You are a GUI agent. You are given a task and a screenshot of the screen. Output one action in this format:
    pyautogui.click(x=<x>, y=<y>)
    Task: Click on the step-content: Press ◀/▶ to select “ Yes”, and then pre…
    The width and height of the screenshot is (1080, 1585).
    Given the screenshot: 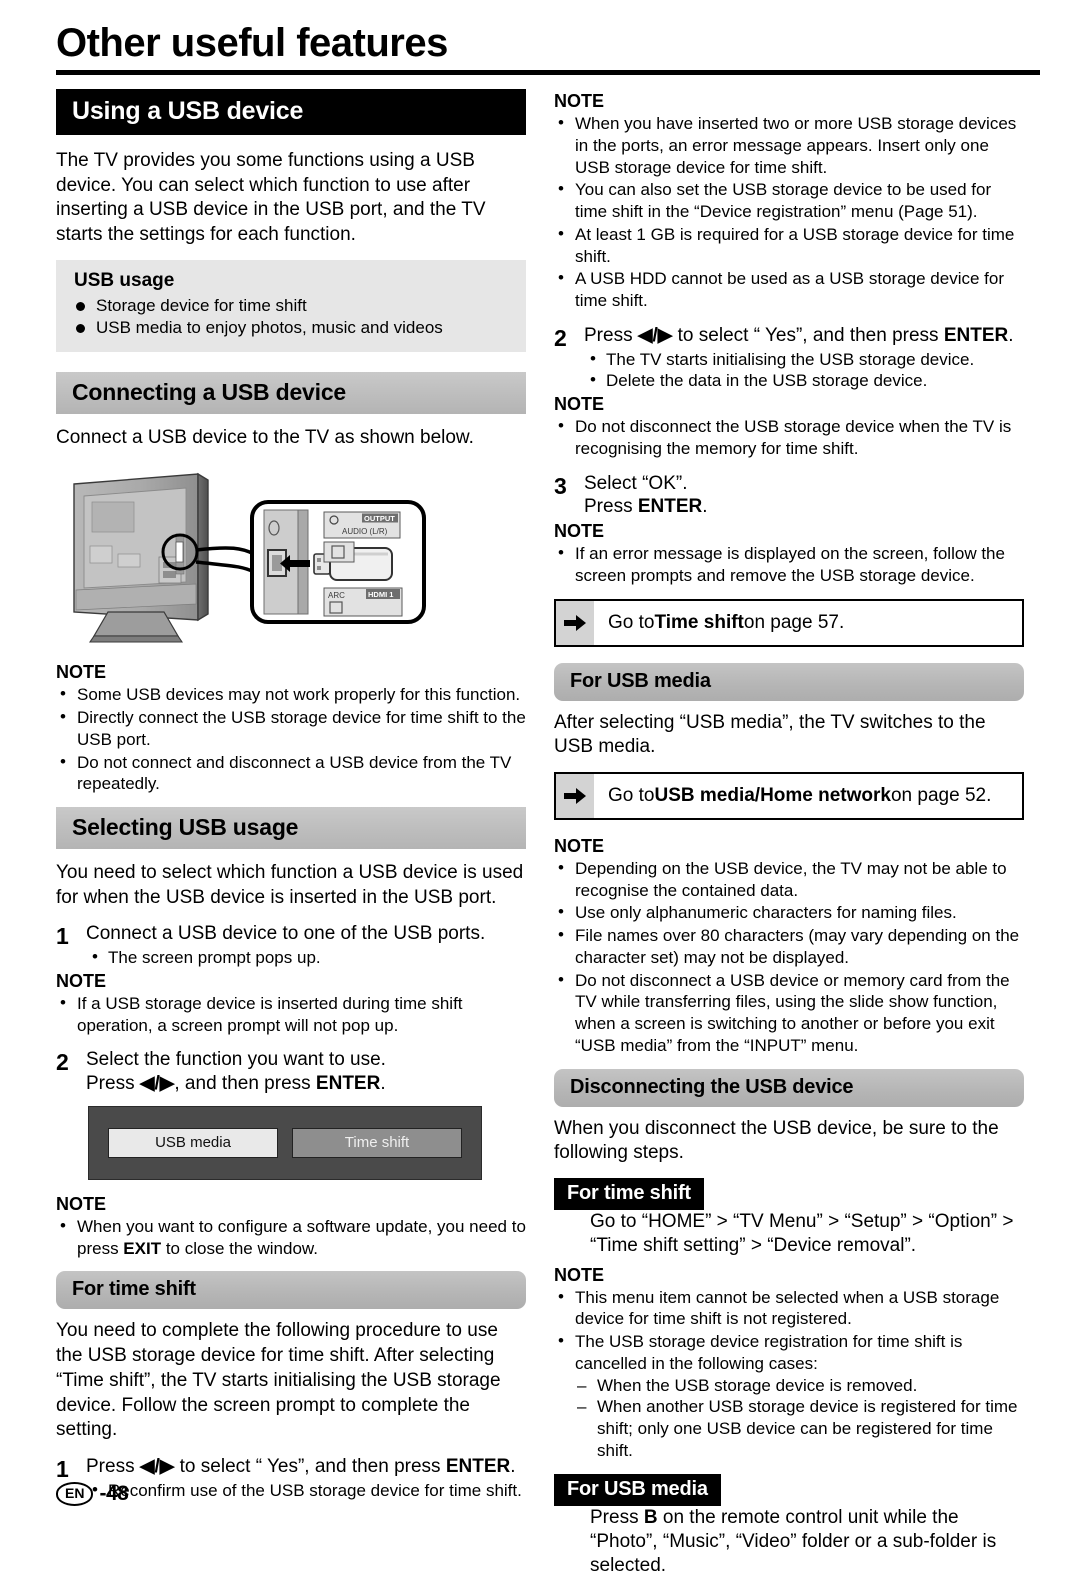 What is the action you would take?
    pyautogui.click(x=306, y=1478)
    